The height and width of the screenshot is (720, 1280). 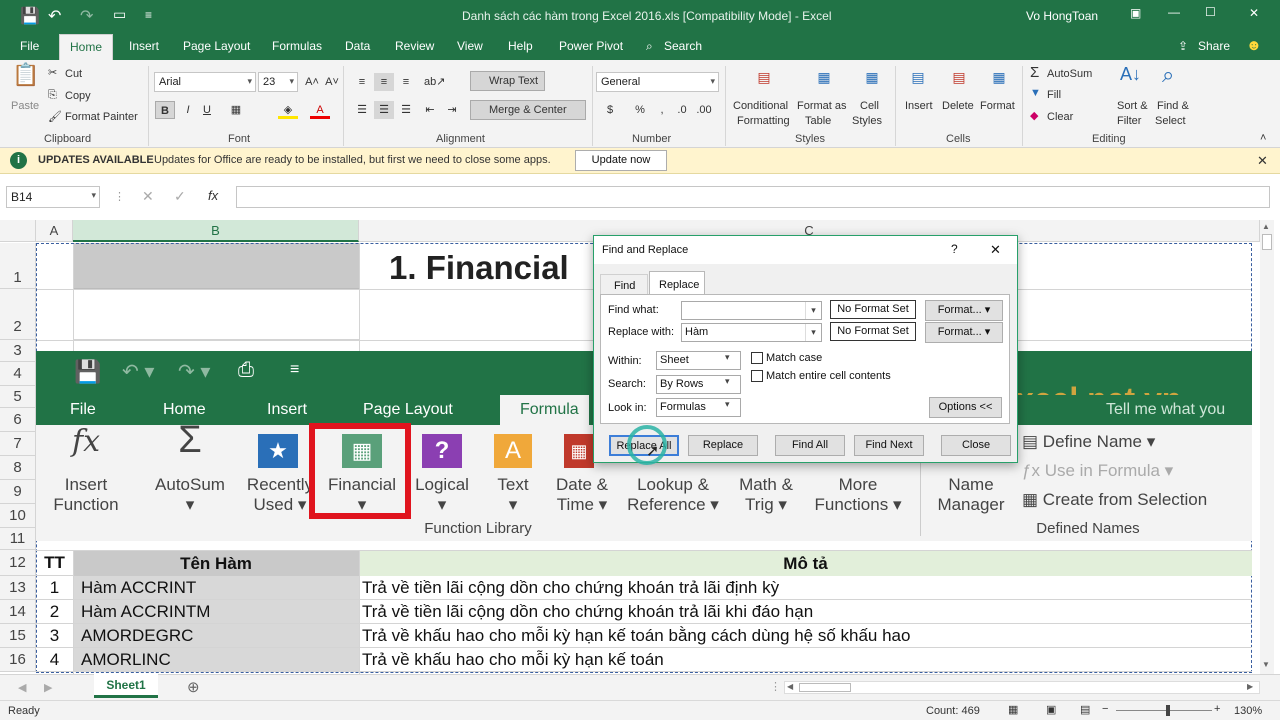 I want to click on cancel-icon: ✕, so click(x=148, y=196).